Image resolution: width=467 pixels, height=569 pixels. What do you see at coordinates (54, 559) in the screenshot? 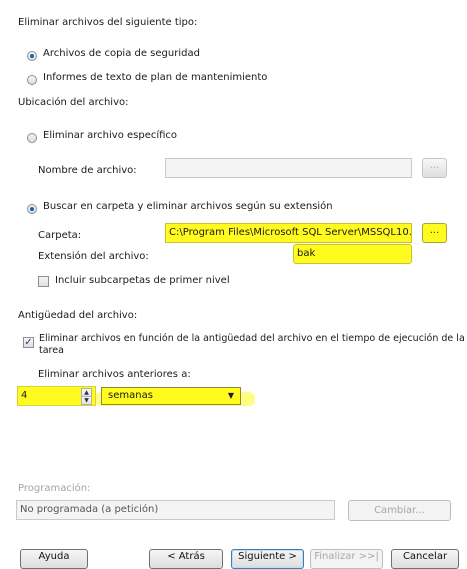
I see `help-button: Ayuda` at bounding box center [54, 559].